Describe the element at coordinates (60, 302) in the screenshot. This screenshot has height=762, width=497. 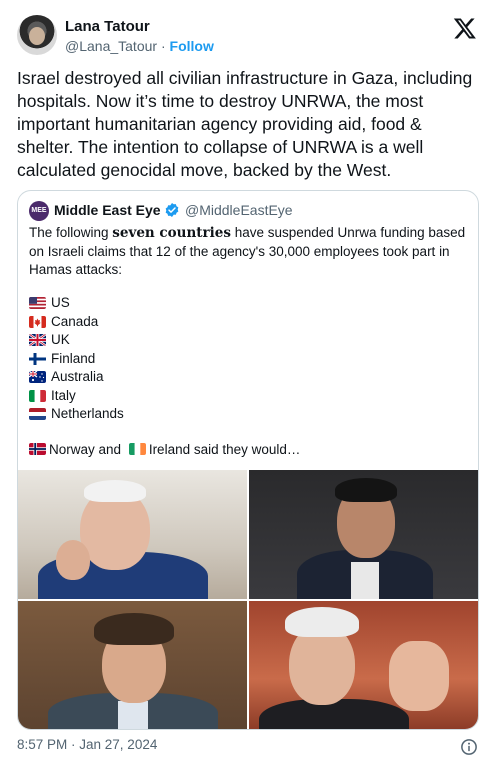
I see `country-name: US` at that location.